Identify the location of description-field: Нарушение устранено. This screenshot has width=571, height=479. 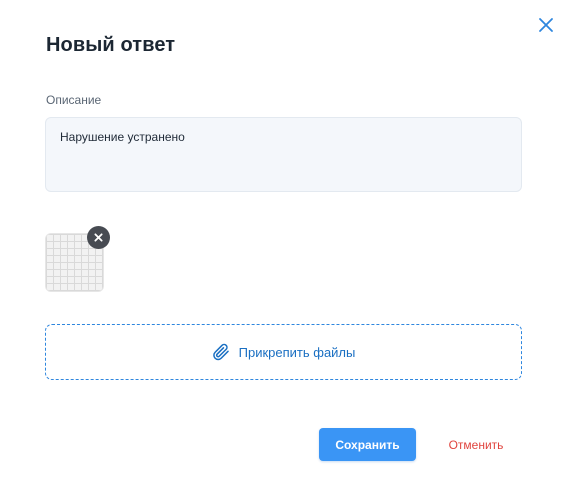
(283, 154).